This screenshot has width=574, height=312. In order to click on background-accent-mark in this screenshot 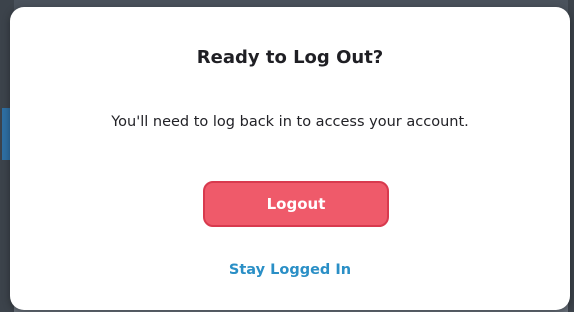, I will do `click(6, 134)`.